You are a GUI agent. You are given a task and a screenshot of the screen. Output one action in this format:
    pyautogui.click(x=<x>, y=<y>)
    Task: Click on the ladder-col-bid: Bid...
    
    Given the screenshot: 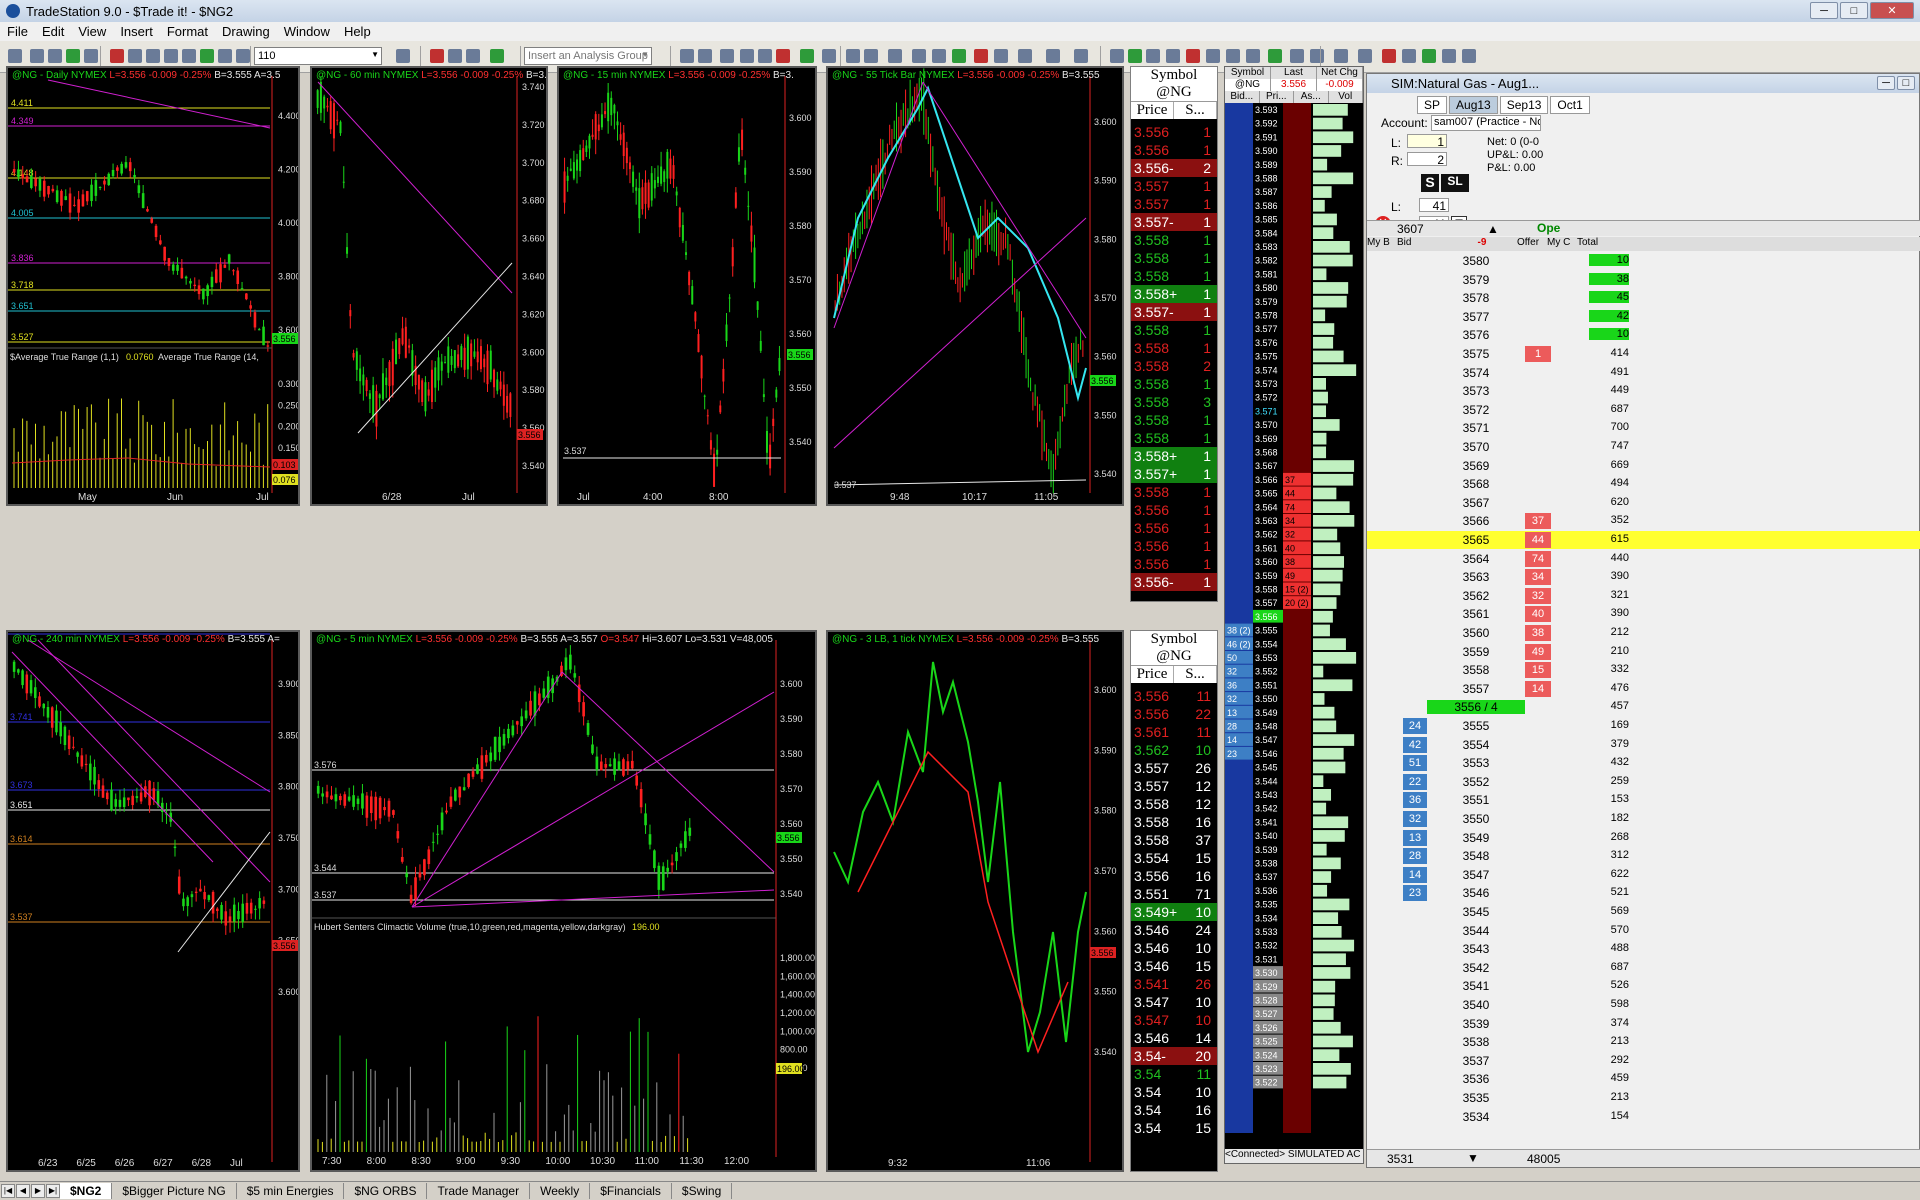 What is the action you would take?
    pyautogui.click(x=1242, y=97)
    